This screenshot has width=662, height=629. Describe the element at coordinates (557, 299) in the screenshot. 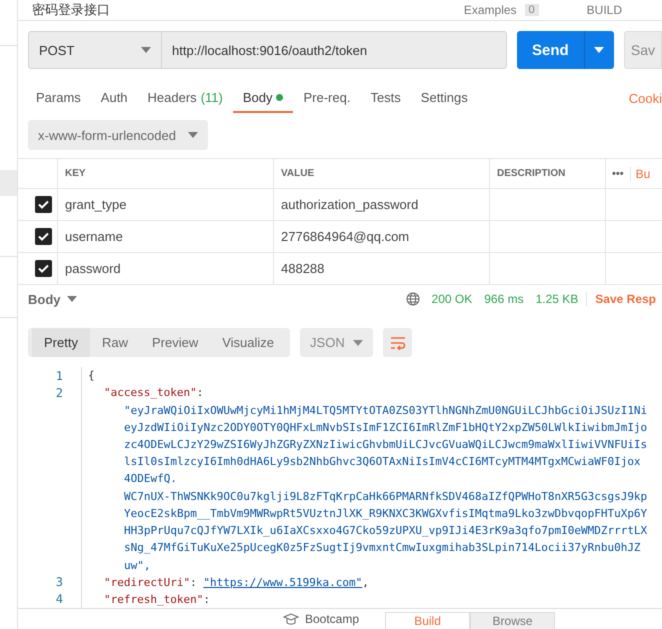

I see `size-text: 1.25 KB` at that location.